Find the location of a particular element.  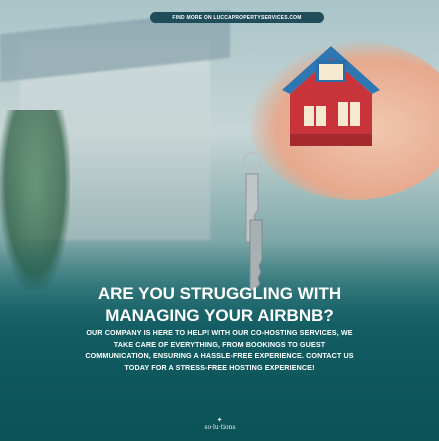

website-link-pill: FIND MORE ON LUCCAPROPERTYSERVICES.COM is located at coordinates (237, 17).